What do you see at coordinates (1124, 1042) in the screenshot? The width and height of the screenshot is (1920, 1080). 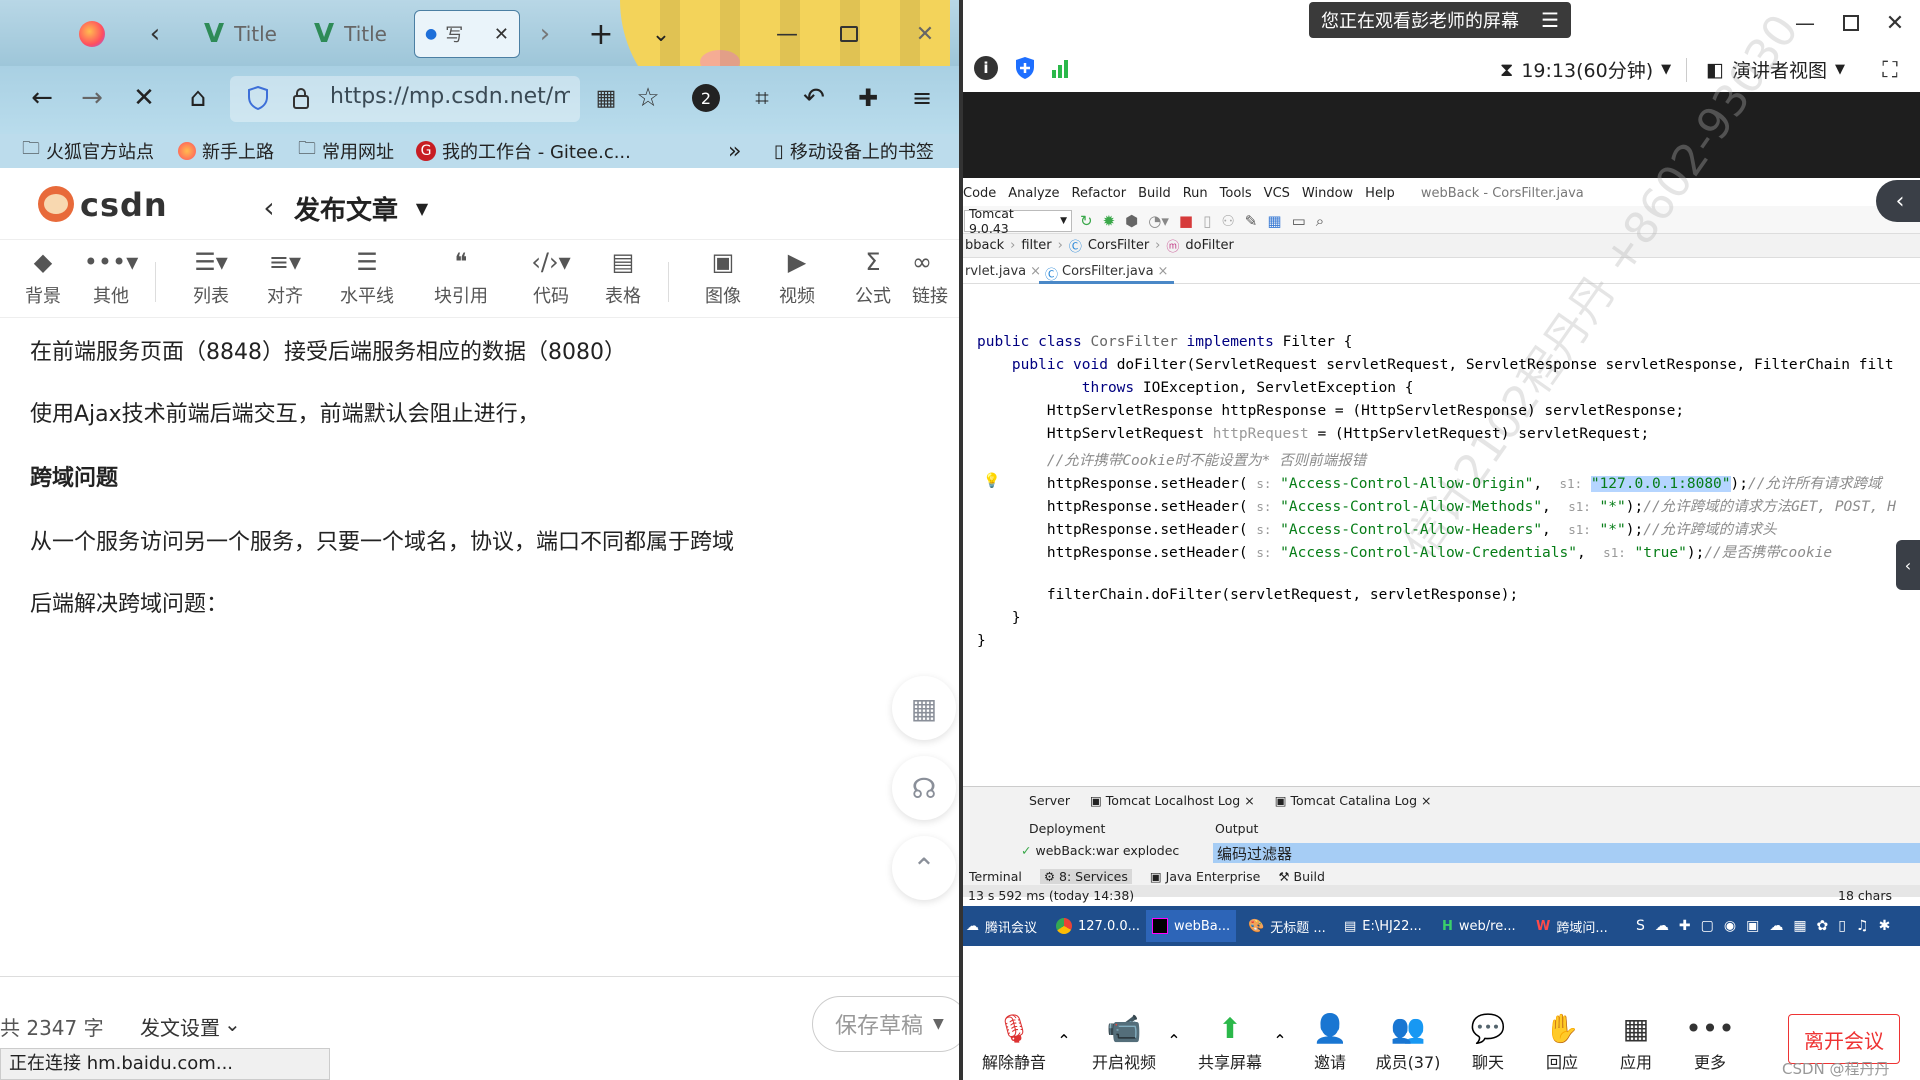 I see `start-video-button: 📹 开启视频` at bounding box center [1124, 1042].